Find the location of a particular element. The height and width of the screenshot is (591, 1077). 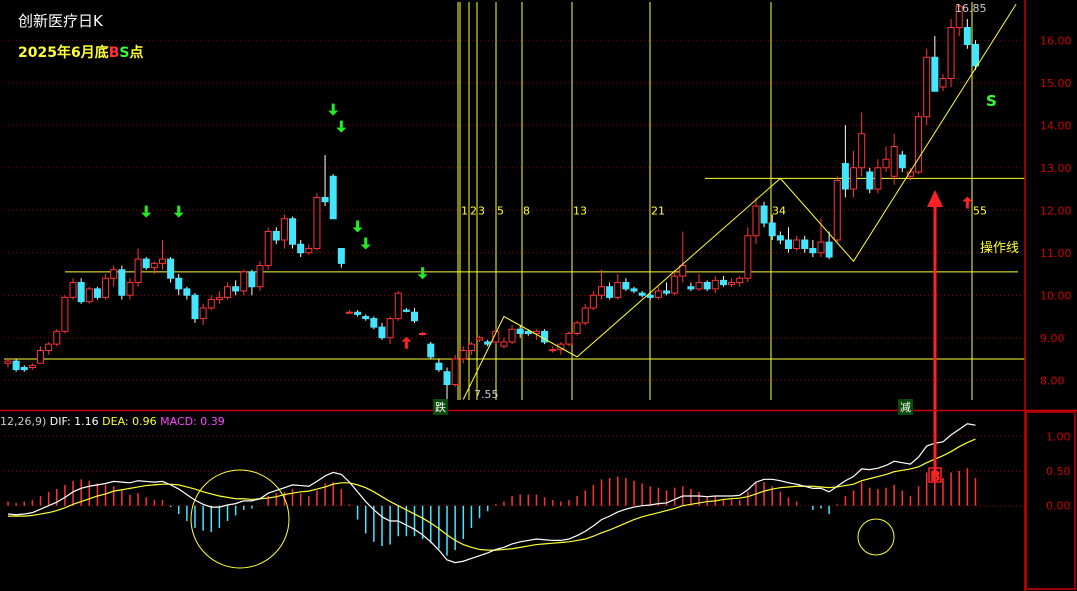

price-tick-label: 13.00 is located at coordinates (1056, 168).